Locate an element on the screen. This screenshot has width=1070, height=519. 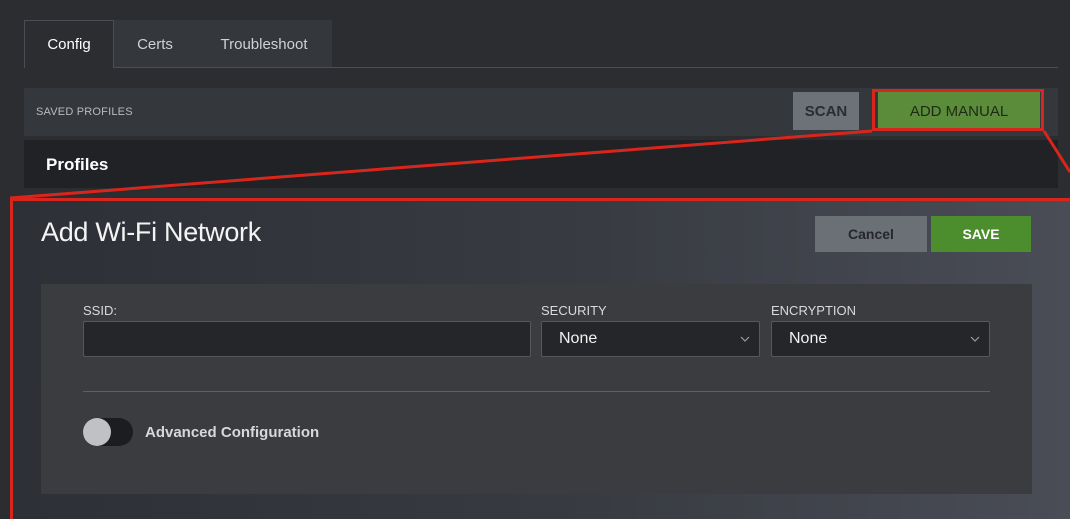
form-divider is located at coordinates (536, 391).